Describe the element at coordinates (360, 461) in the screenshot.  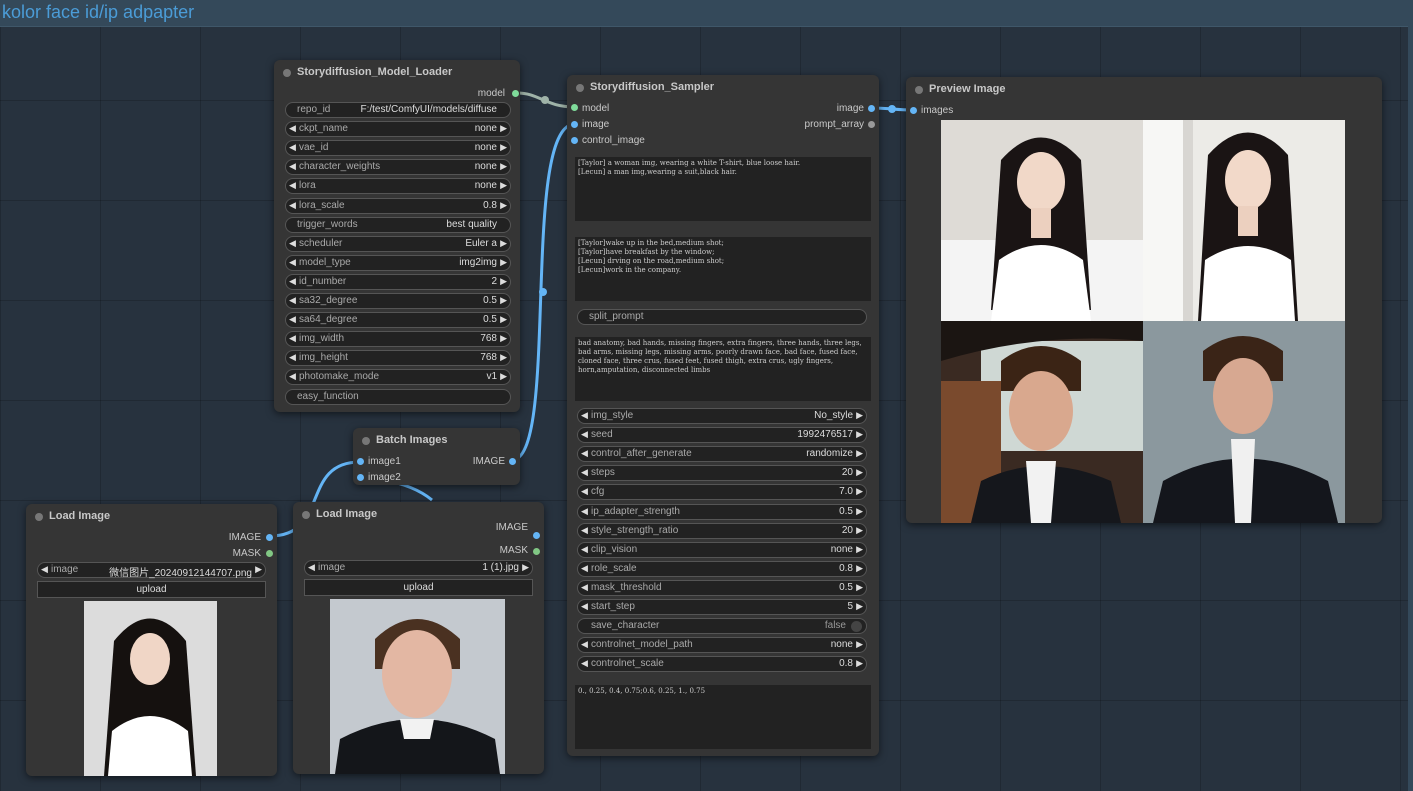
I see `input-image1-slot` at that location.